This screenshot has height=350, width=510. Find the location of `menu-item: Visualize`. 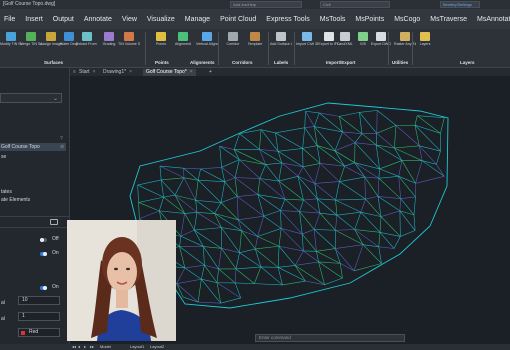

menu-item: Visualize is located at coordinates (162, 19).